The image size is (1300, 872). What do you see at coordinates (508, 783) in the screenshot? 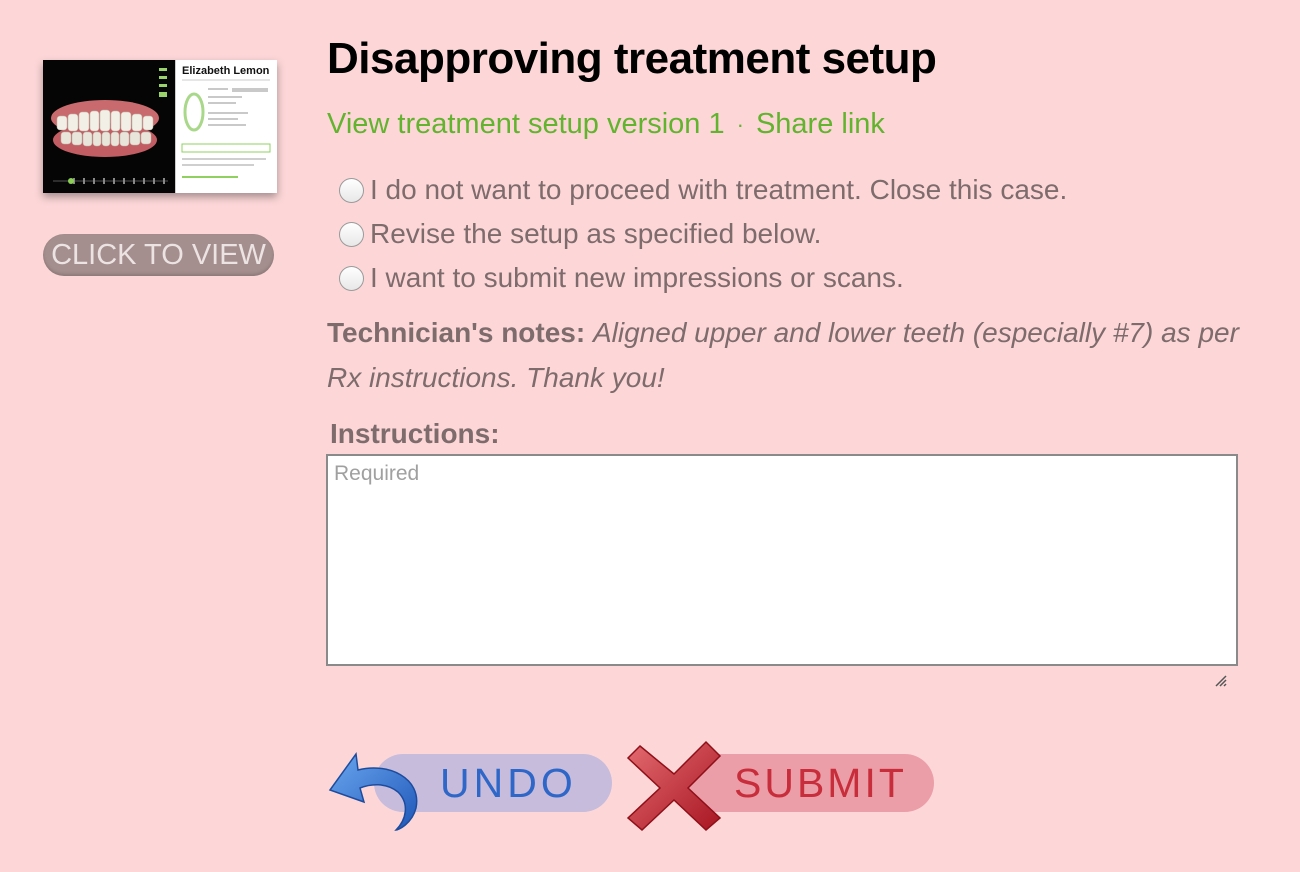
I see `undo-button-label: UNDO` at bounding box center [508, 783].